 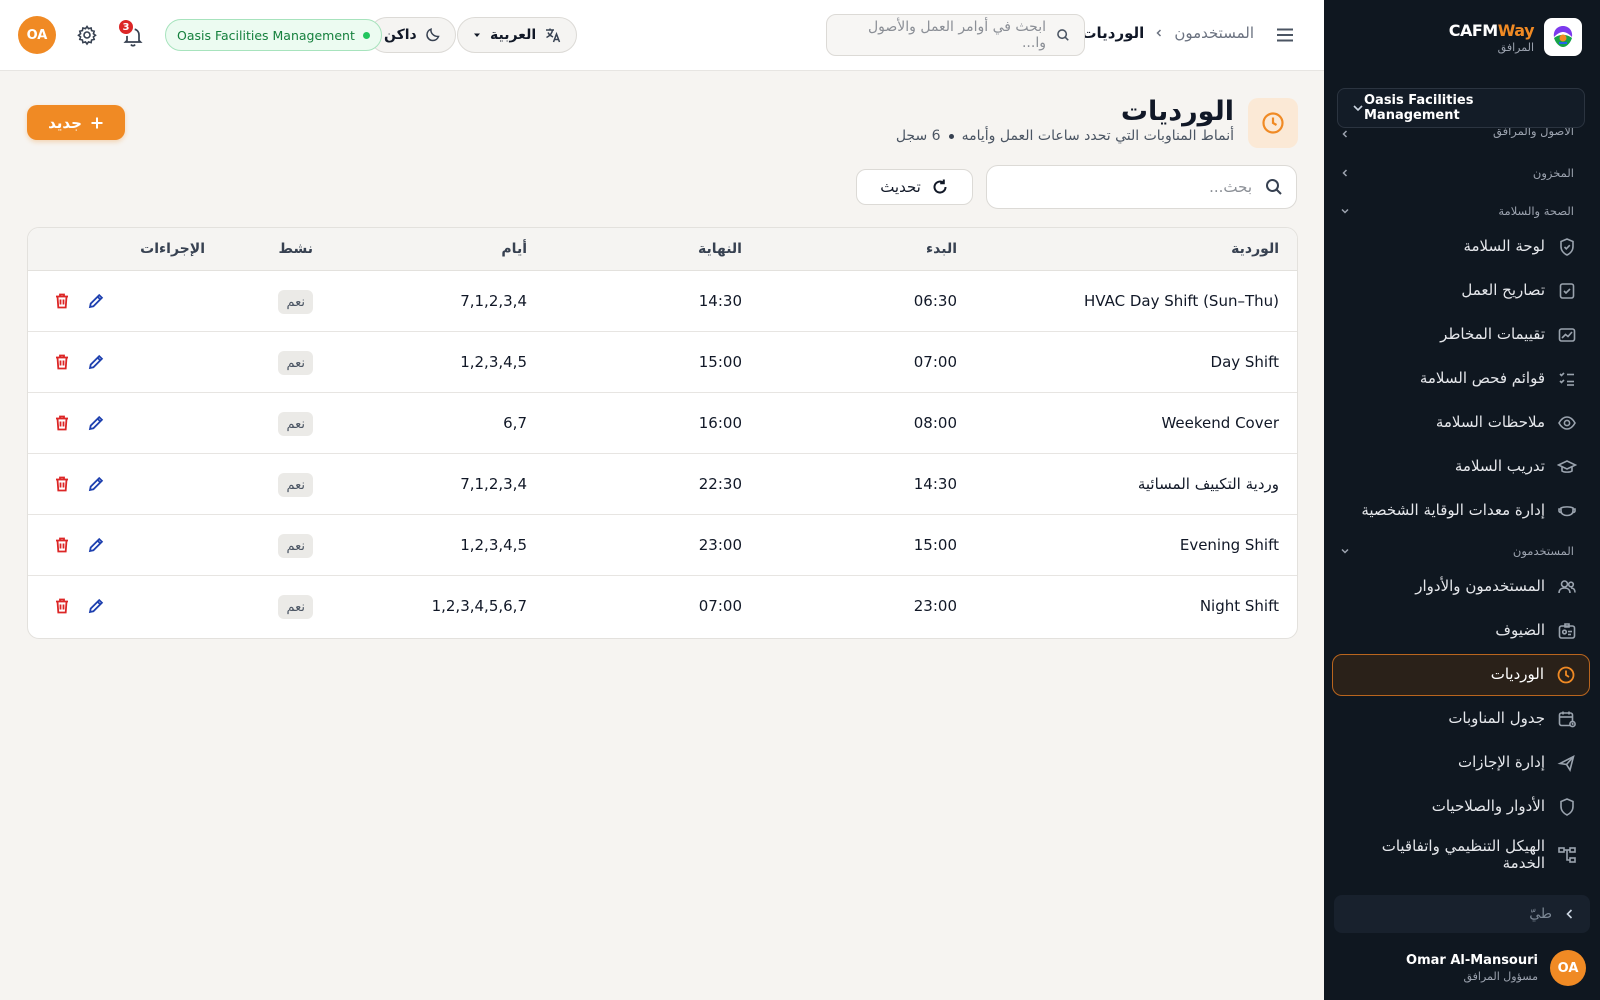 I want to click on nav-section-safety: الصحة والسلامة, so click(x=1457, y=211).